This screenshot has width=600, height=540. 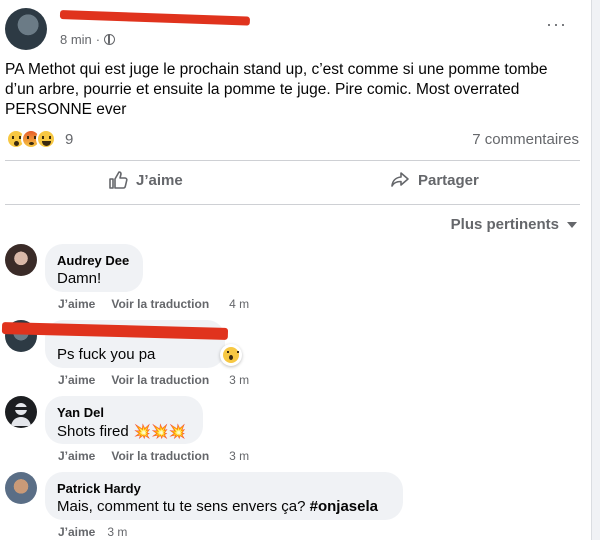 I want to click on wow-reaction-icon, so click(x=231, y=355).